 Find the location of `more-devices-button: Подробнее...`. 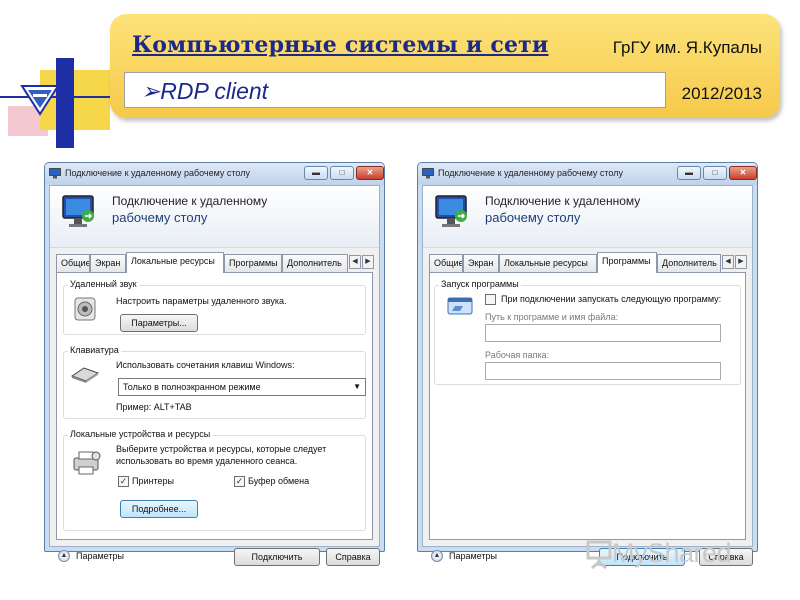

more-devices-button: Подробнее... is located at coordinates (159, 509).